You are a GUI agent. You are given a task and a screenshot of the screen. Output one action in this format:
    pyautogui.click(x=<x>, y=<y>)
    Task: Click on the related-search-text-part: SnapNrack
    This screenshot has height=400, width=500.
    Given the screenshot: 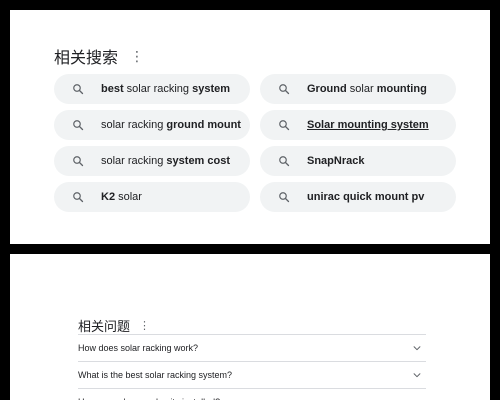 What is the action you would take?
    pyautogui.click(x=336, y=161)
    